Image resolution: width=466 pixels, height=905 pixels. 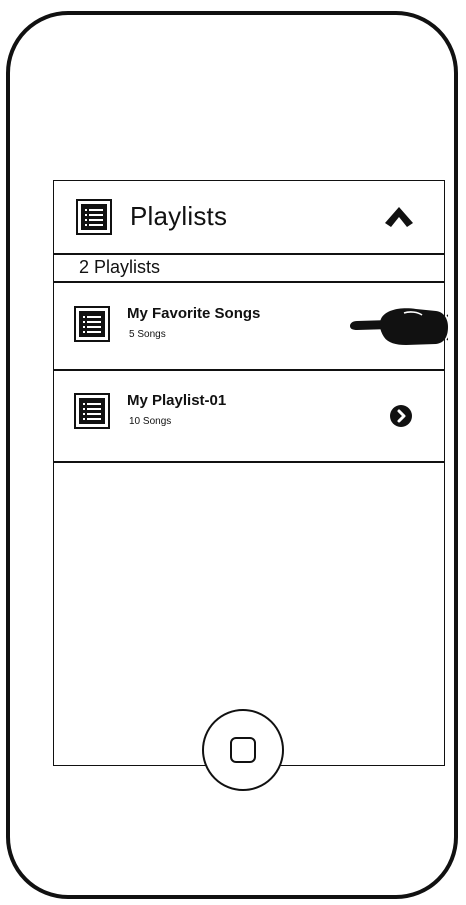 What do you see at coordinates (249, 269) in the screenshot?
I see `playlist-count-row: 2 Playlists` at bounding box center [249, 269].